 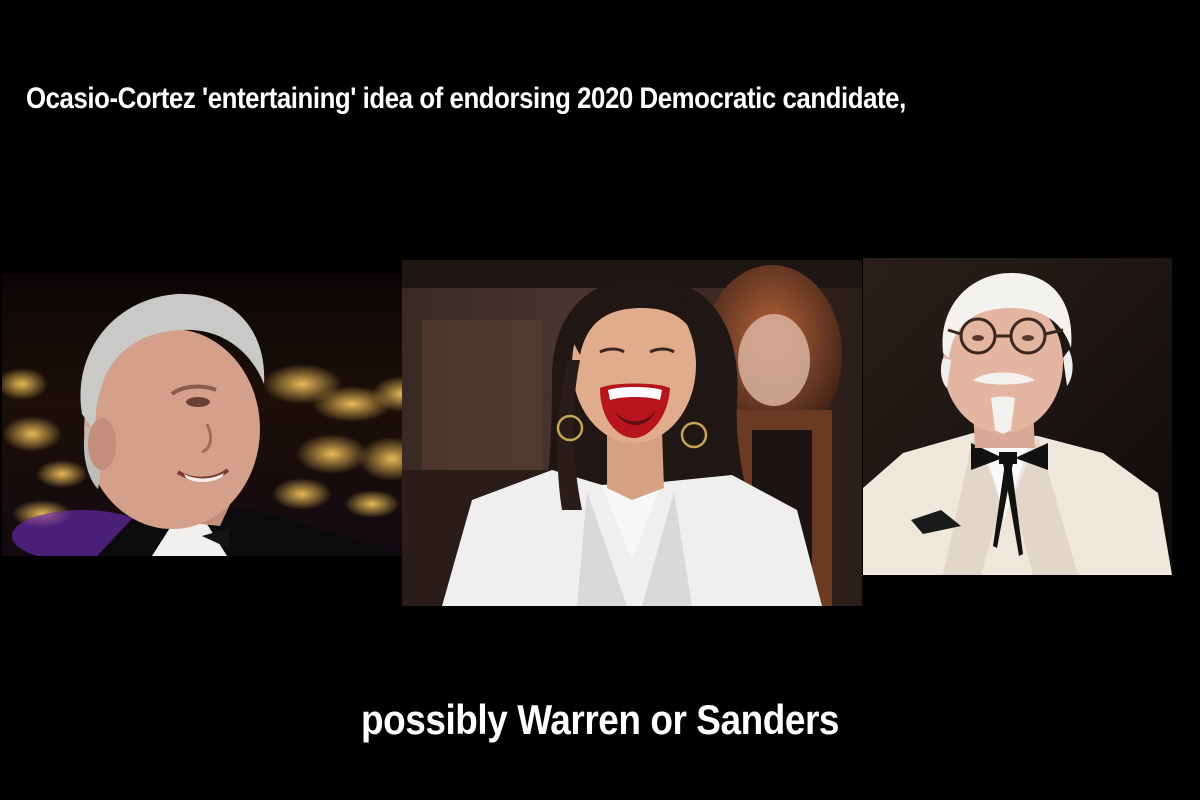 I want to click on photo-older-man-tuxedo, so click(x=213, y=415).